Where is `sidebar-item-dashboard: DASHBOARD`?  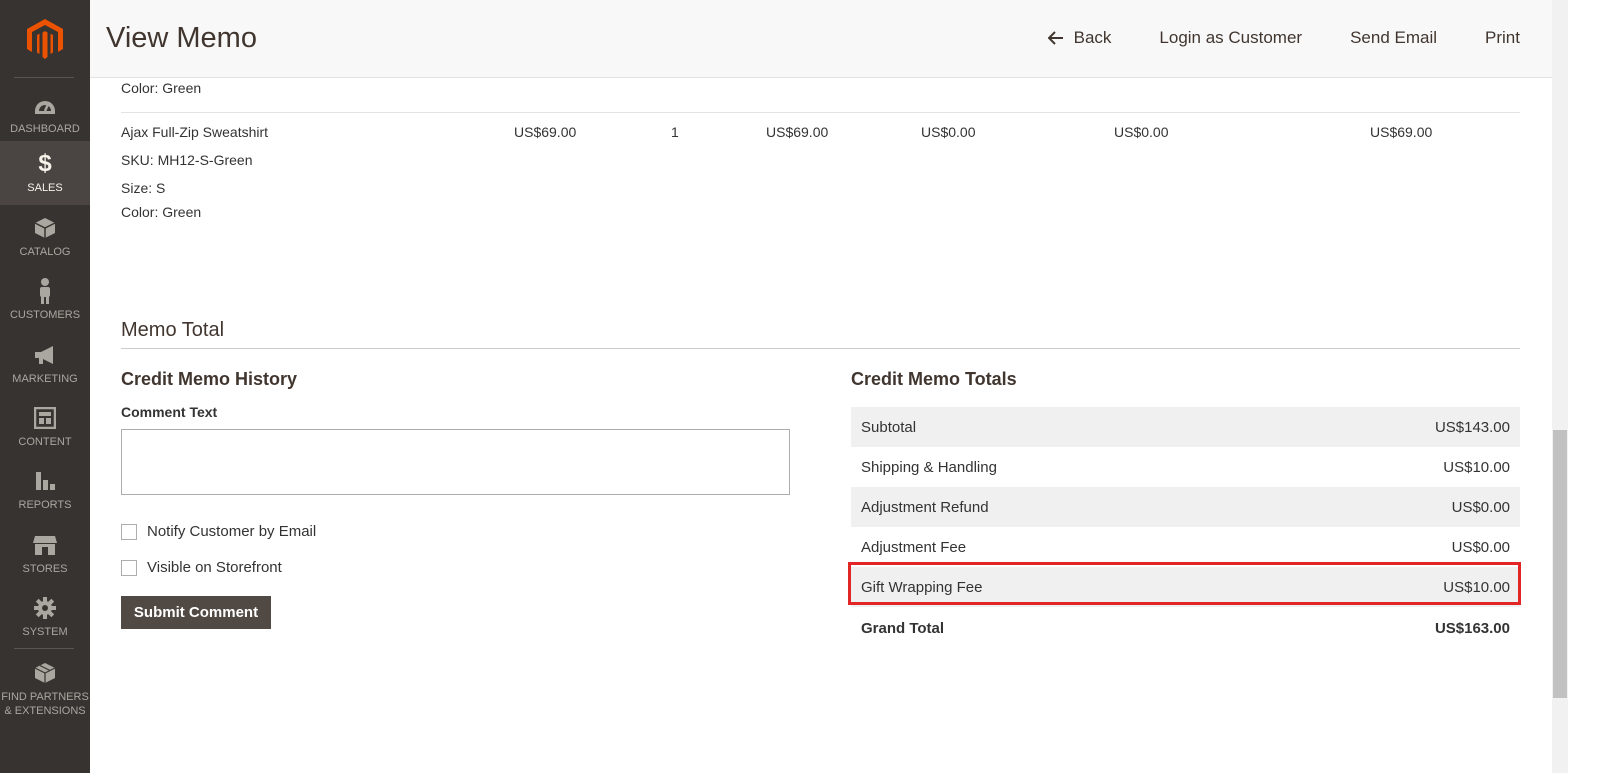
sidebar-item-dashboard: DASHBOARD is located at coordinates (45, 114).